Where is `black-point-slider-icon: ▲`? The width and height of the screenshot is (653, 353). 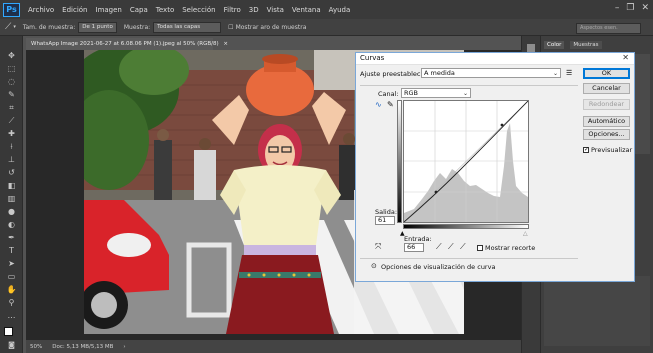
black-point-slider-icon: ▲ is located at coordinates (402, 233).